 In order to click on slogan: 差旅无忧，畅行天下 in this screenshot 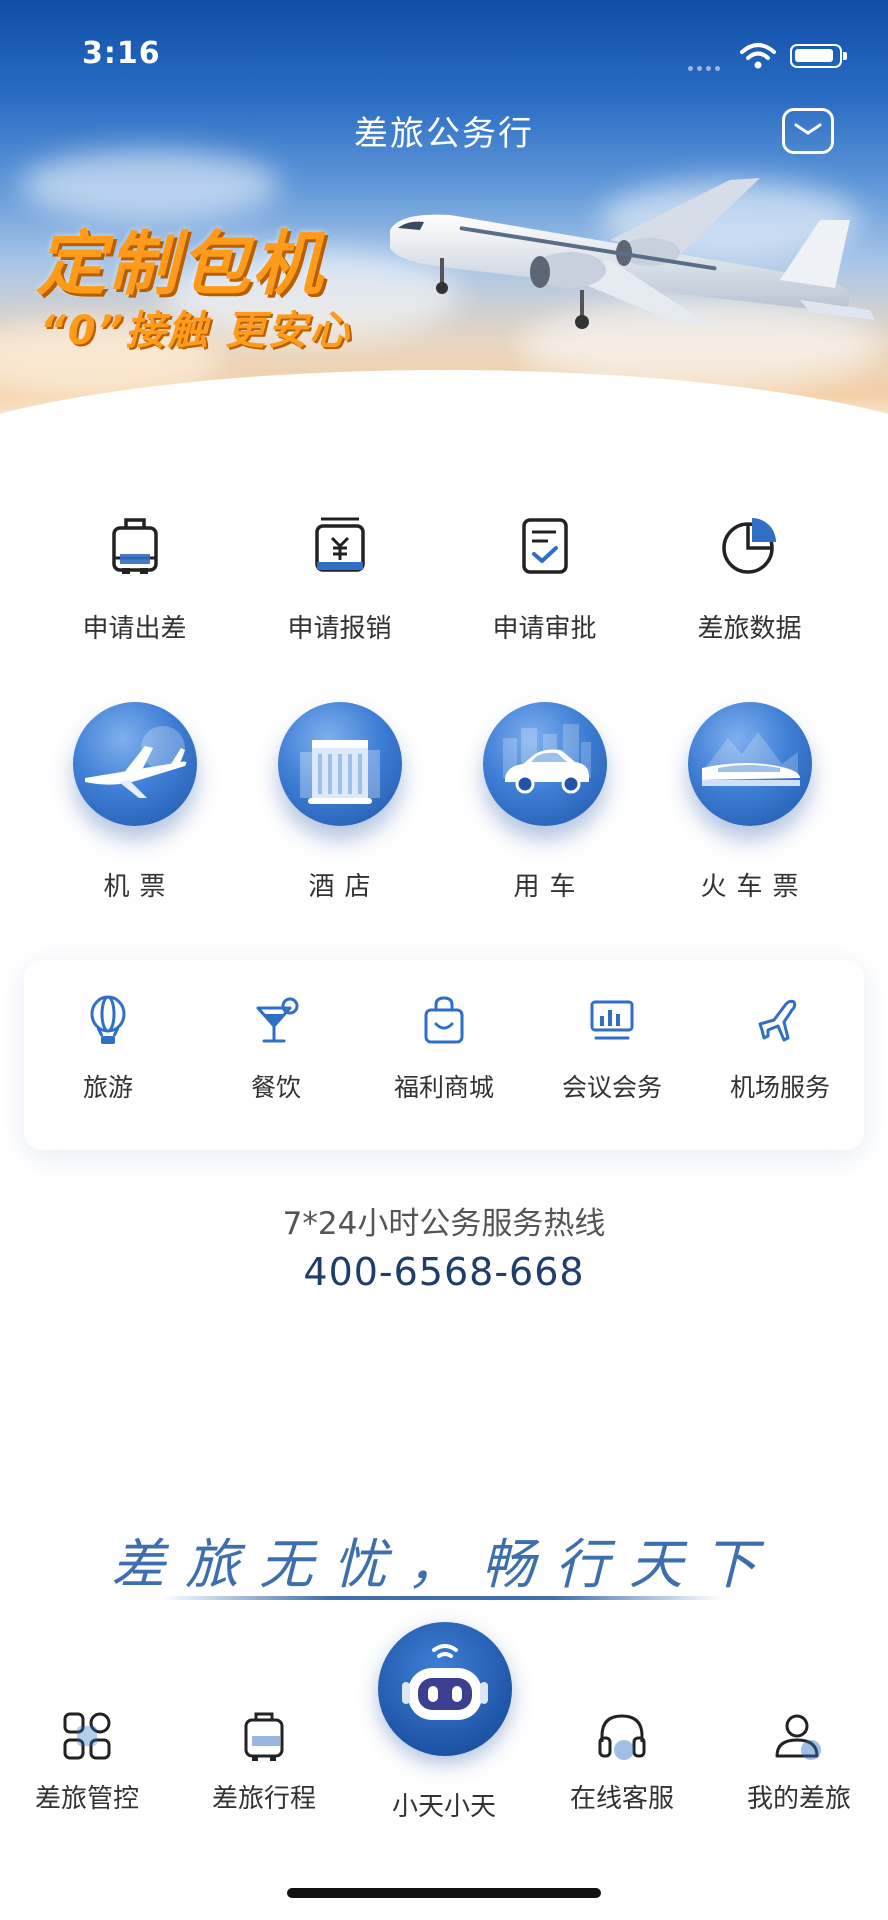, I will do `click(444, 1564)`.